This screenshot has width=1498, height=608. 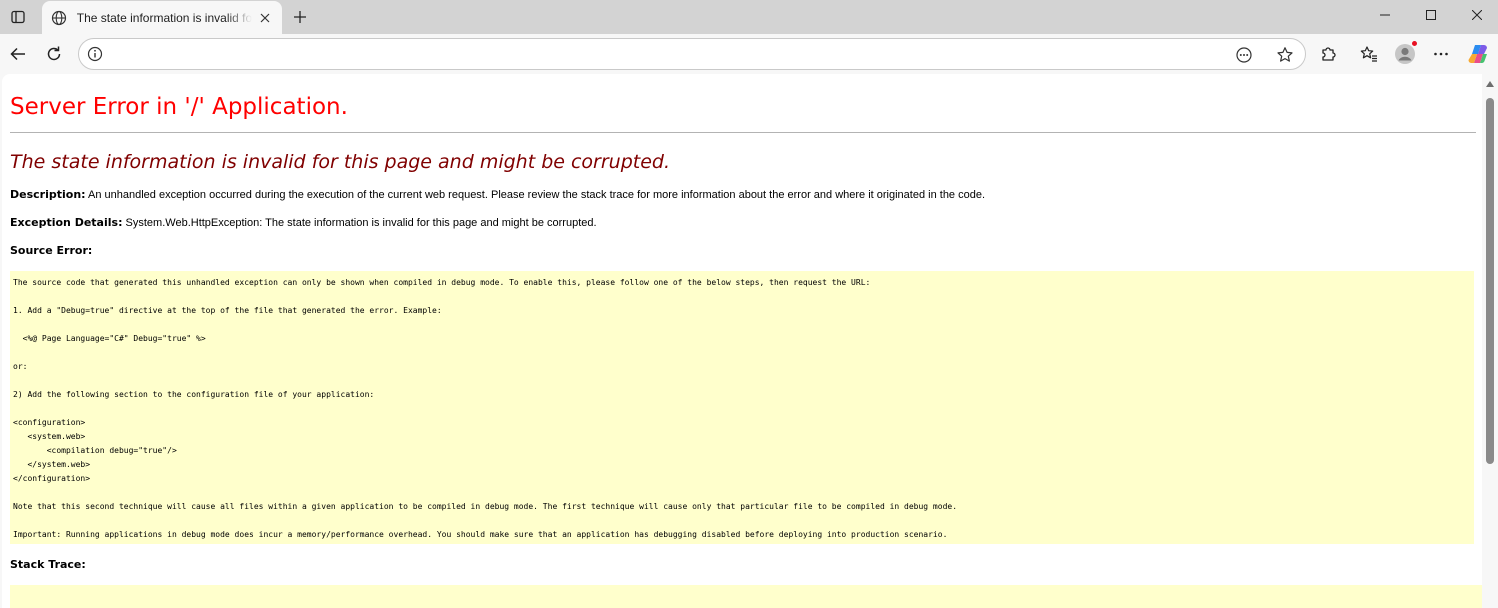 I want to click on page-title: Server Error in '/' Application., so click(x=179, y=107).